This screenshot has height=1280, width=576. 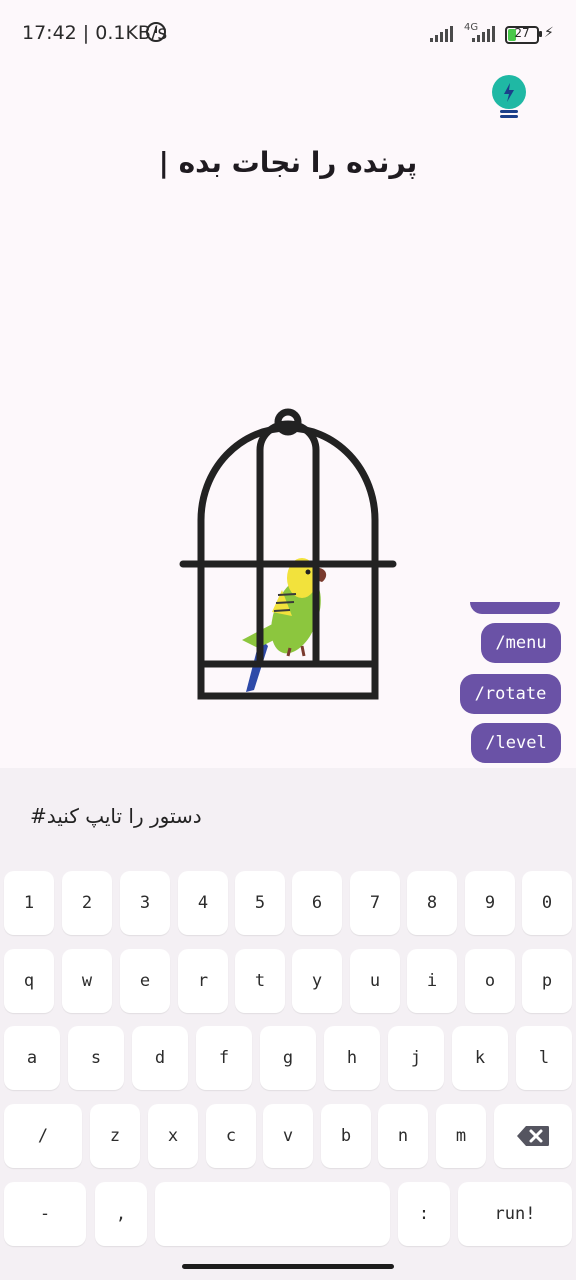 What do you see at coordinates (32, 1058) in the screenshot?
I see `key-a: a` at bounding box center [32, 1058].